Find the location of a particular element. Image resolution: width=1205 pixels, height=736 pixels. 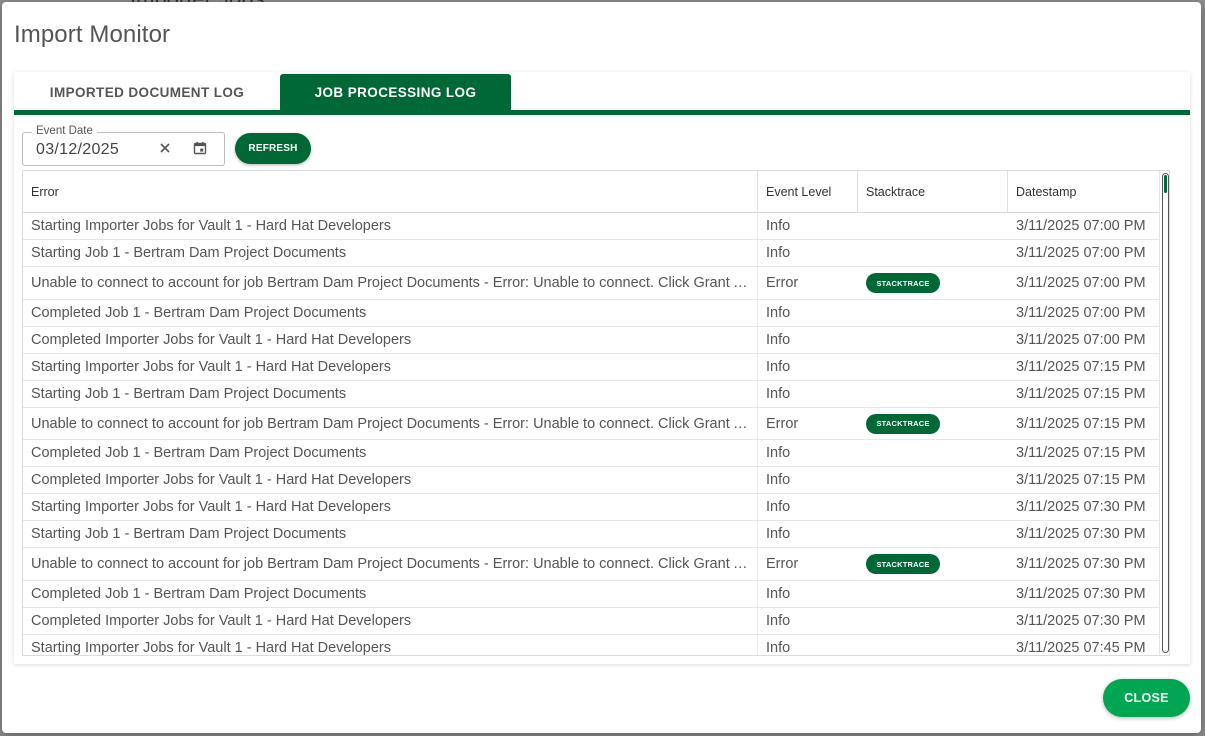

column-header-event-level: Event Level is located at coordinates (808, 192).